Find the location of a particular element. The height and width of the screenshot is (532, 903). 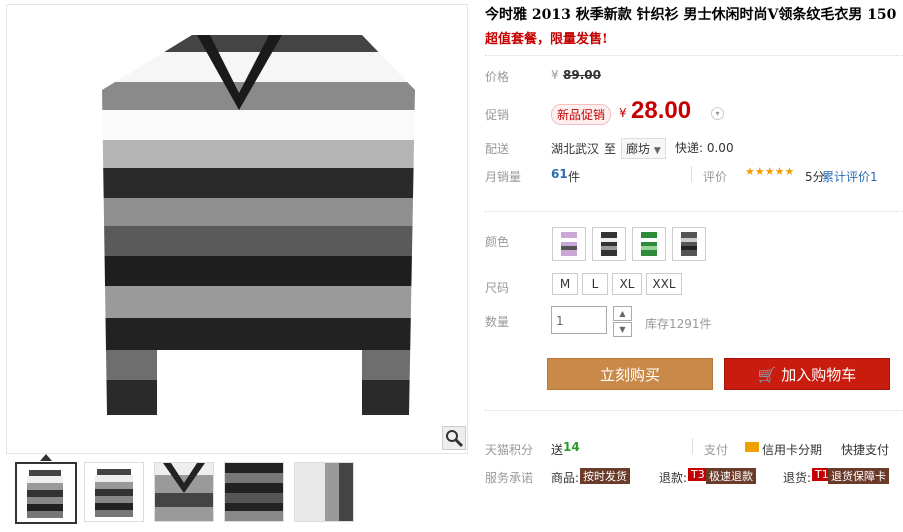

service-item1-badge: 按时发货 is located at coordinates (605, 476).